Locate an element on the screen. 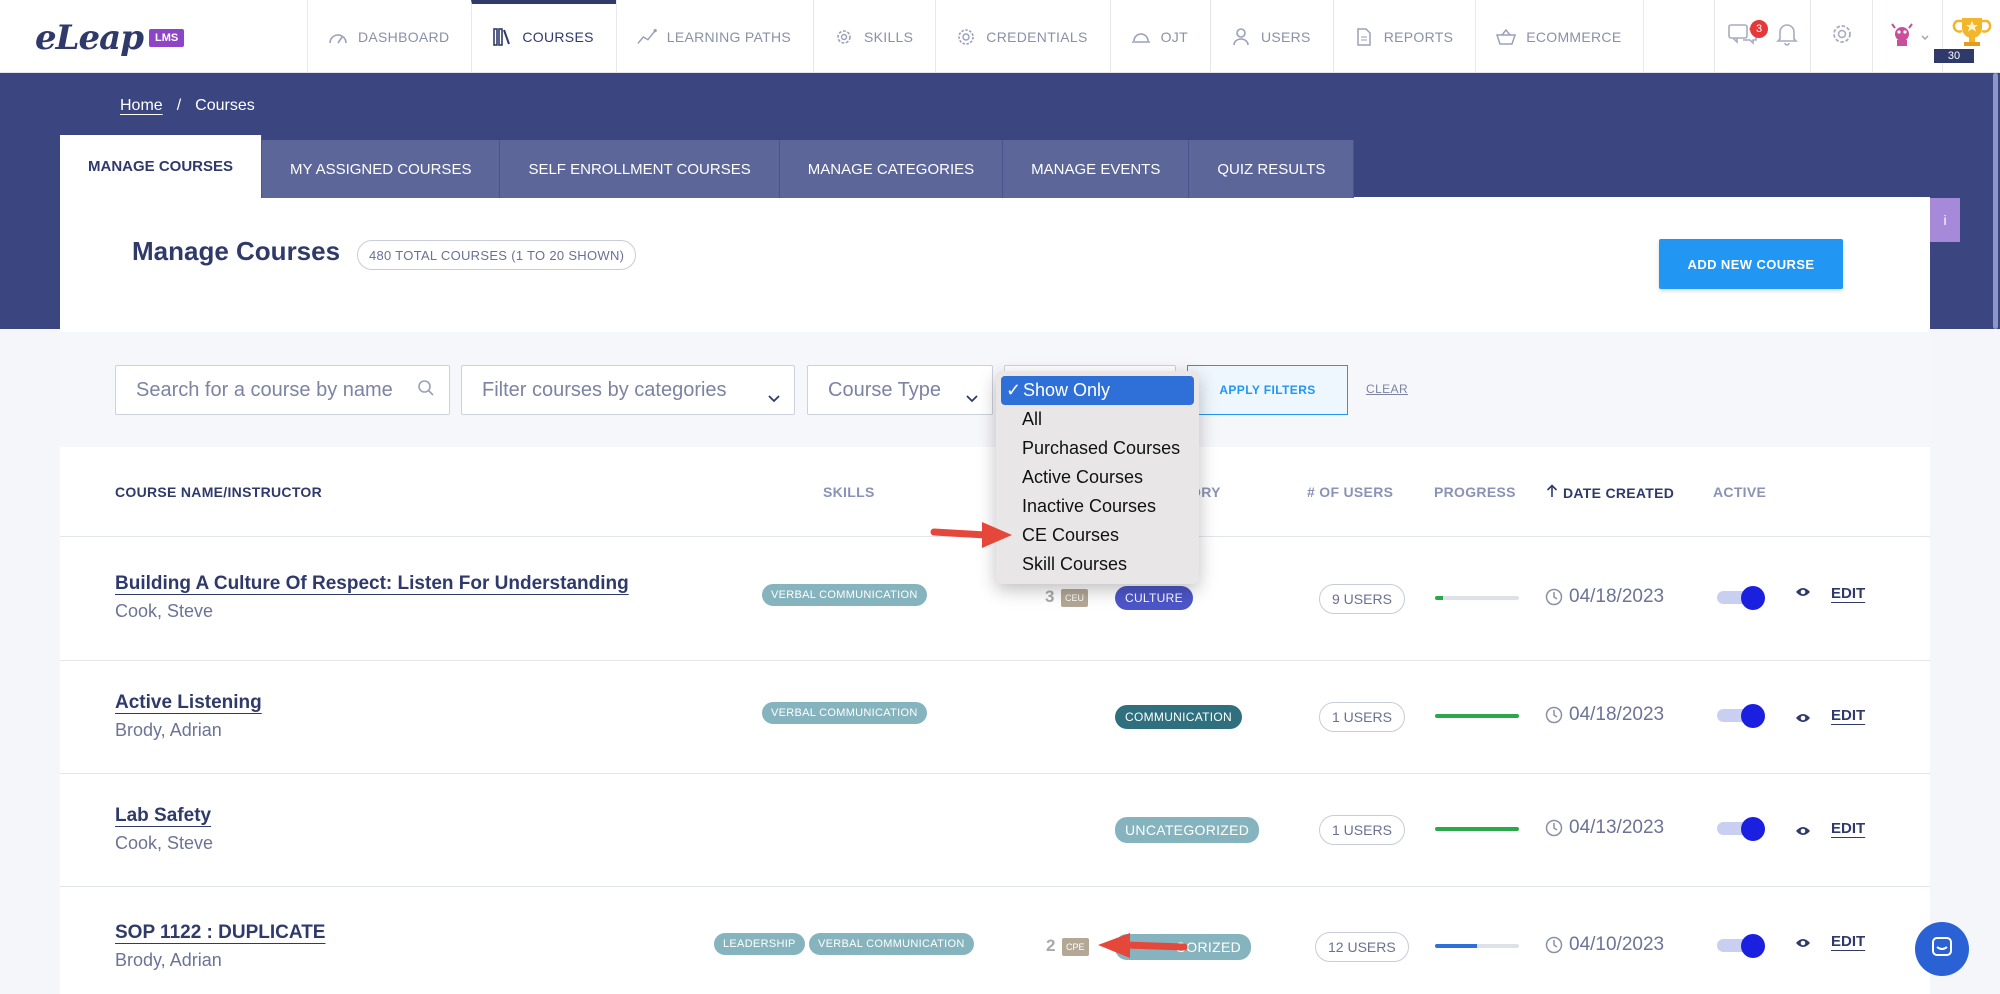 The width and height of the screenshot is (2000, 994). col-header-users: # OF USERS is located at coordinates (1350, 492).